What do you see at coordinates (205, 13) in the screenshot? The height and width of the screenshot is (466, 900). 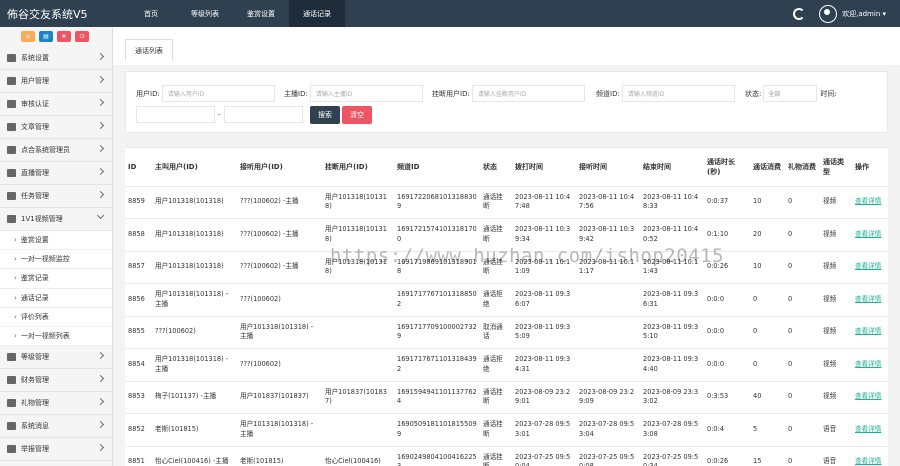 I see `tab-level-list: 等级列表` at bounding box center [205, 13].